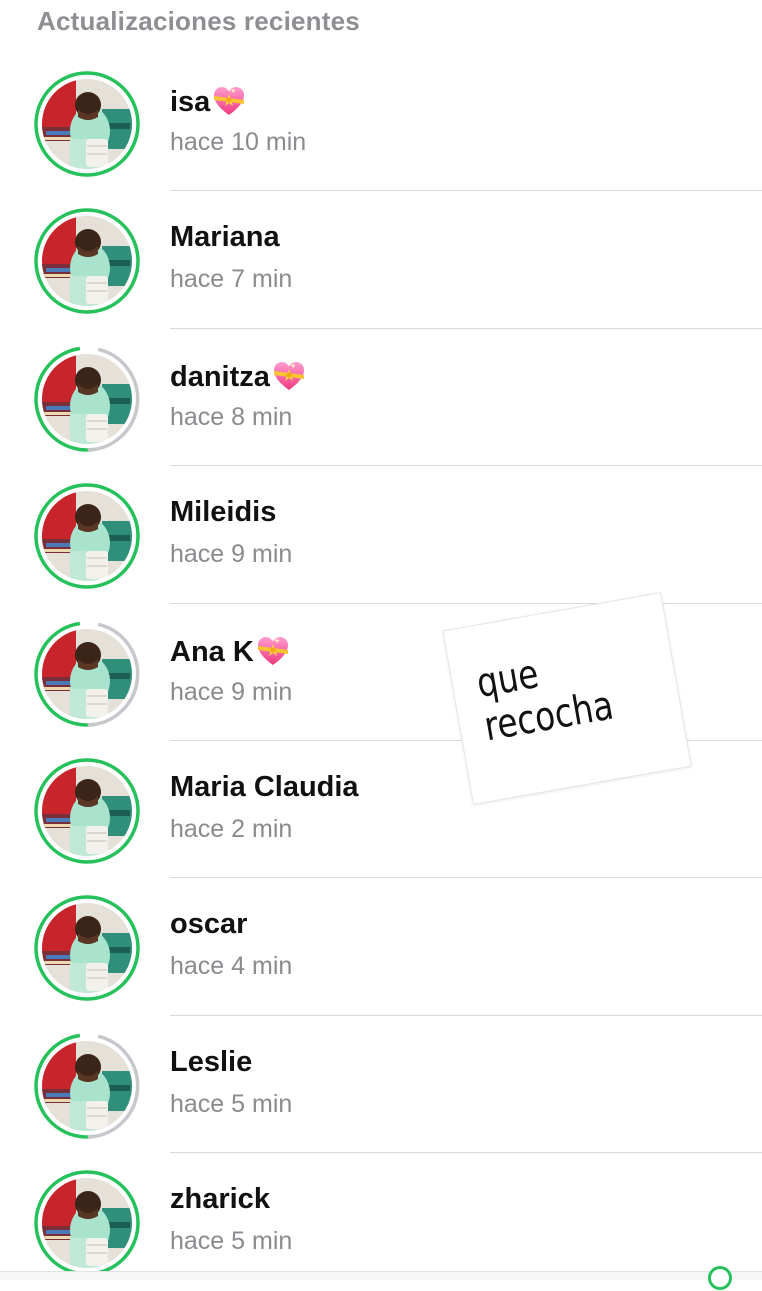  Describe the element at coordinates (220, 1199) in the screenshot. I see `contact-name: zharick` at that location.